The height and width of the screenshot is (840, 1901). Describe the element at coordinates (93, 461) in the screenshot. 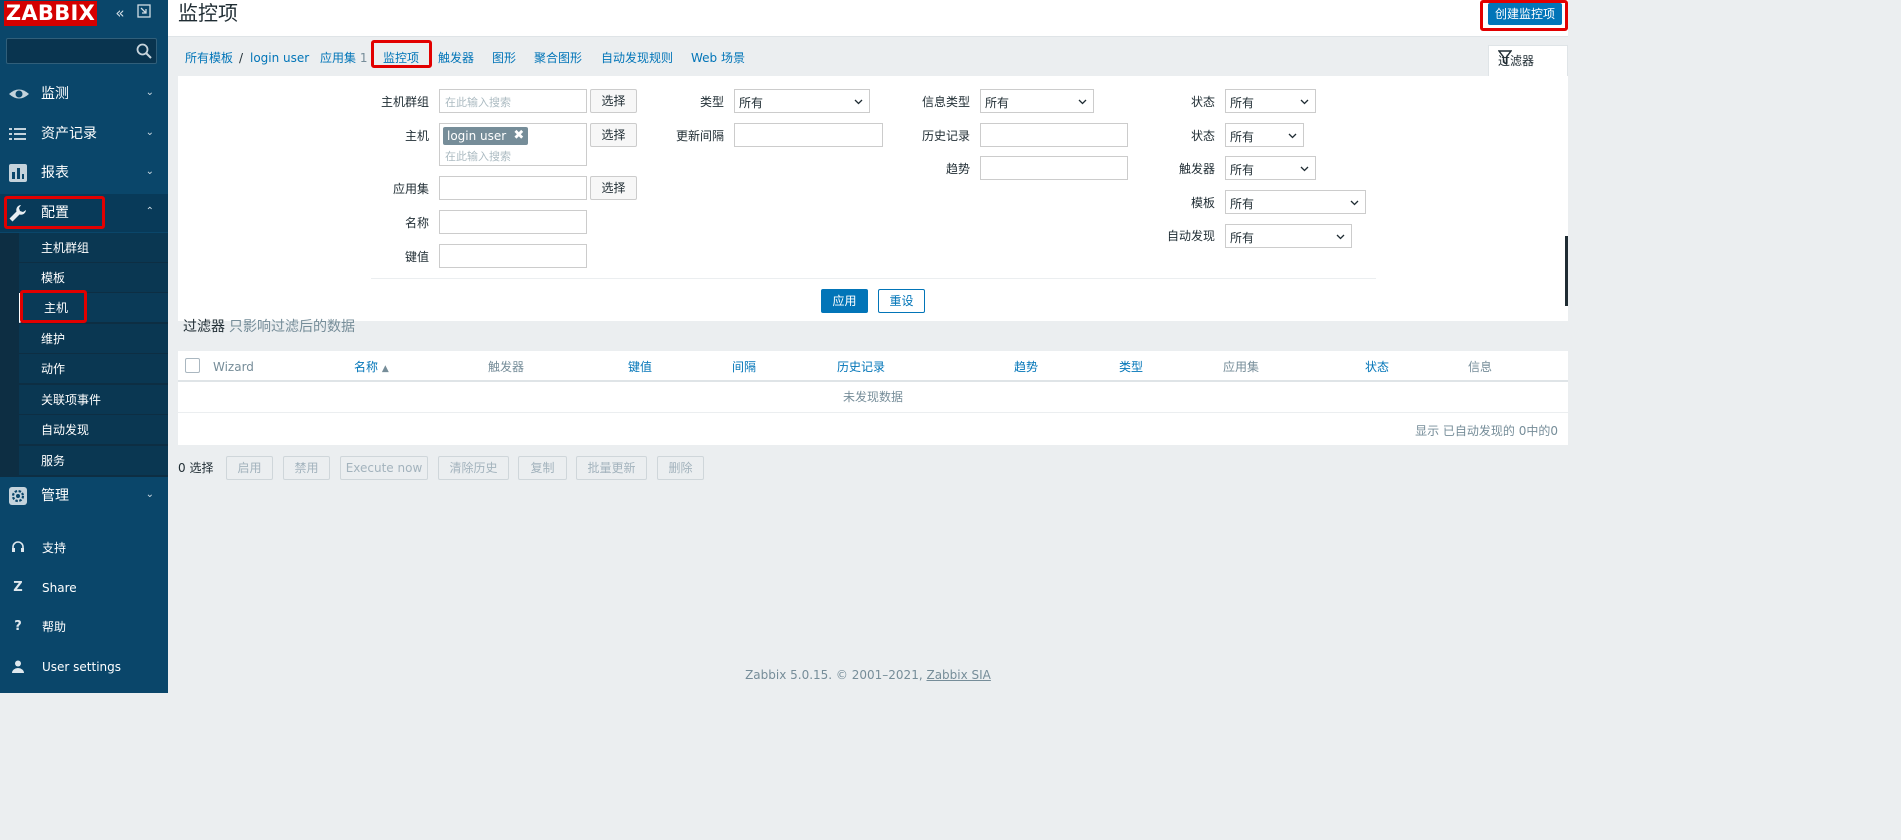

I see `submenu-services: 服务` at that location.